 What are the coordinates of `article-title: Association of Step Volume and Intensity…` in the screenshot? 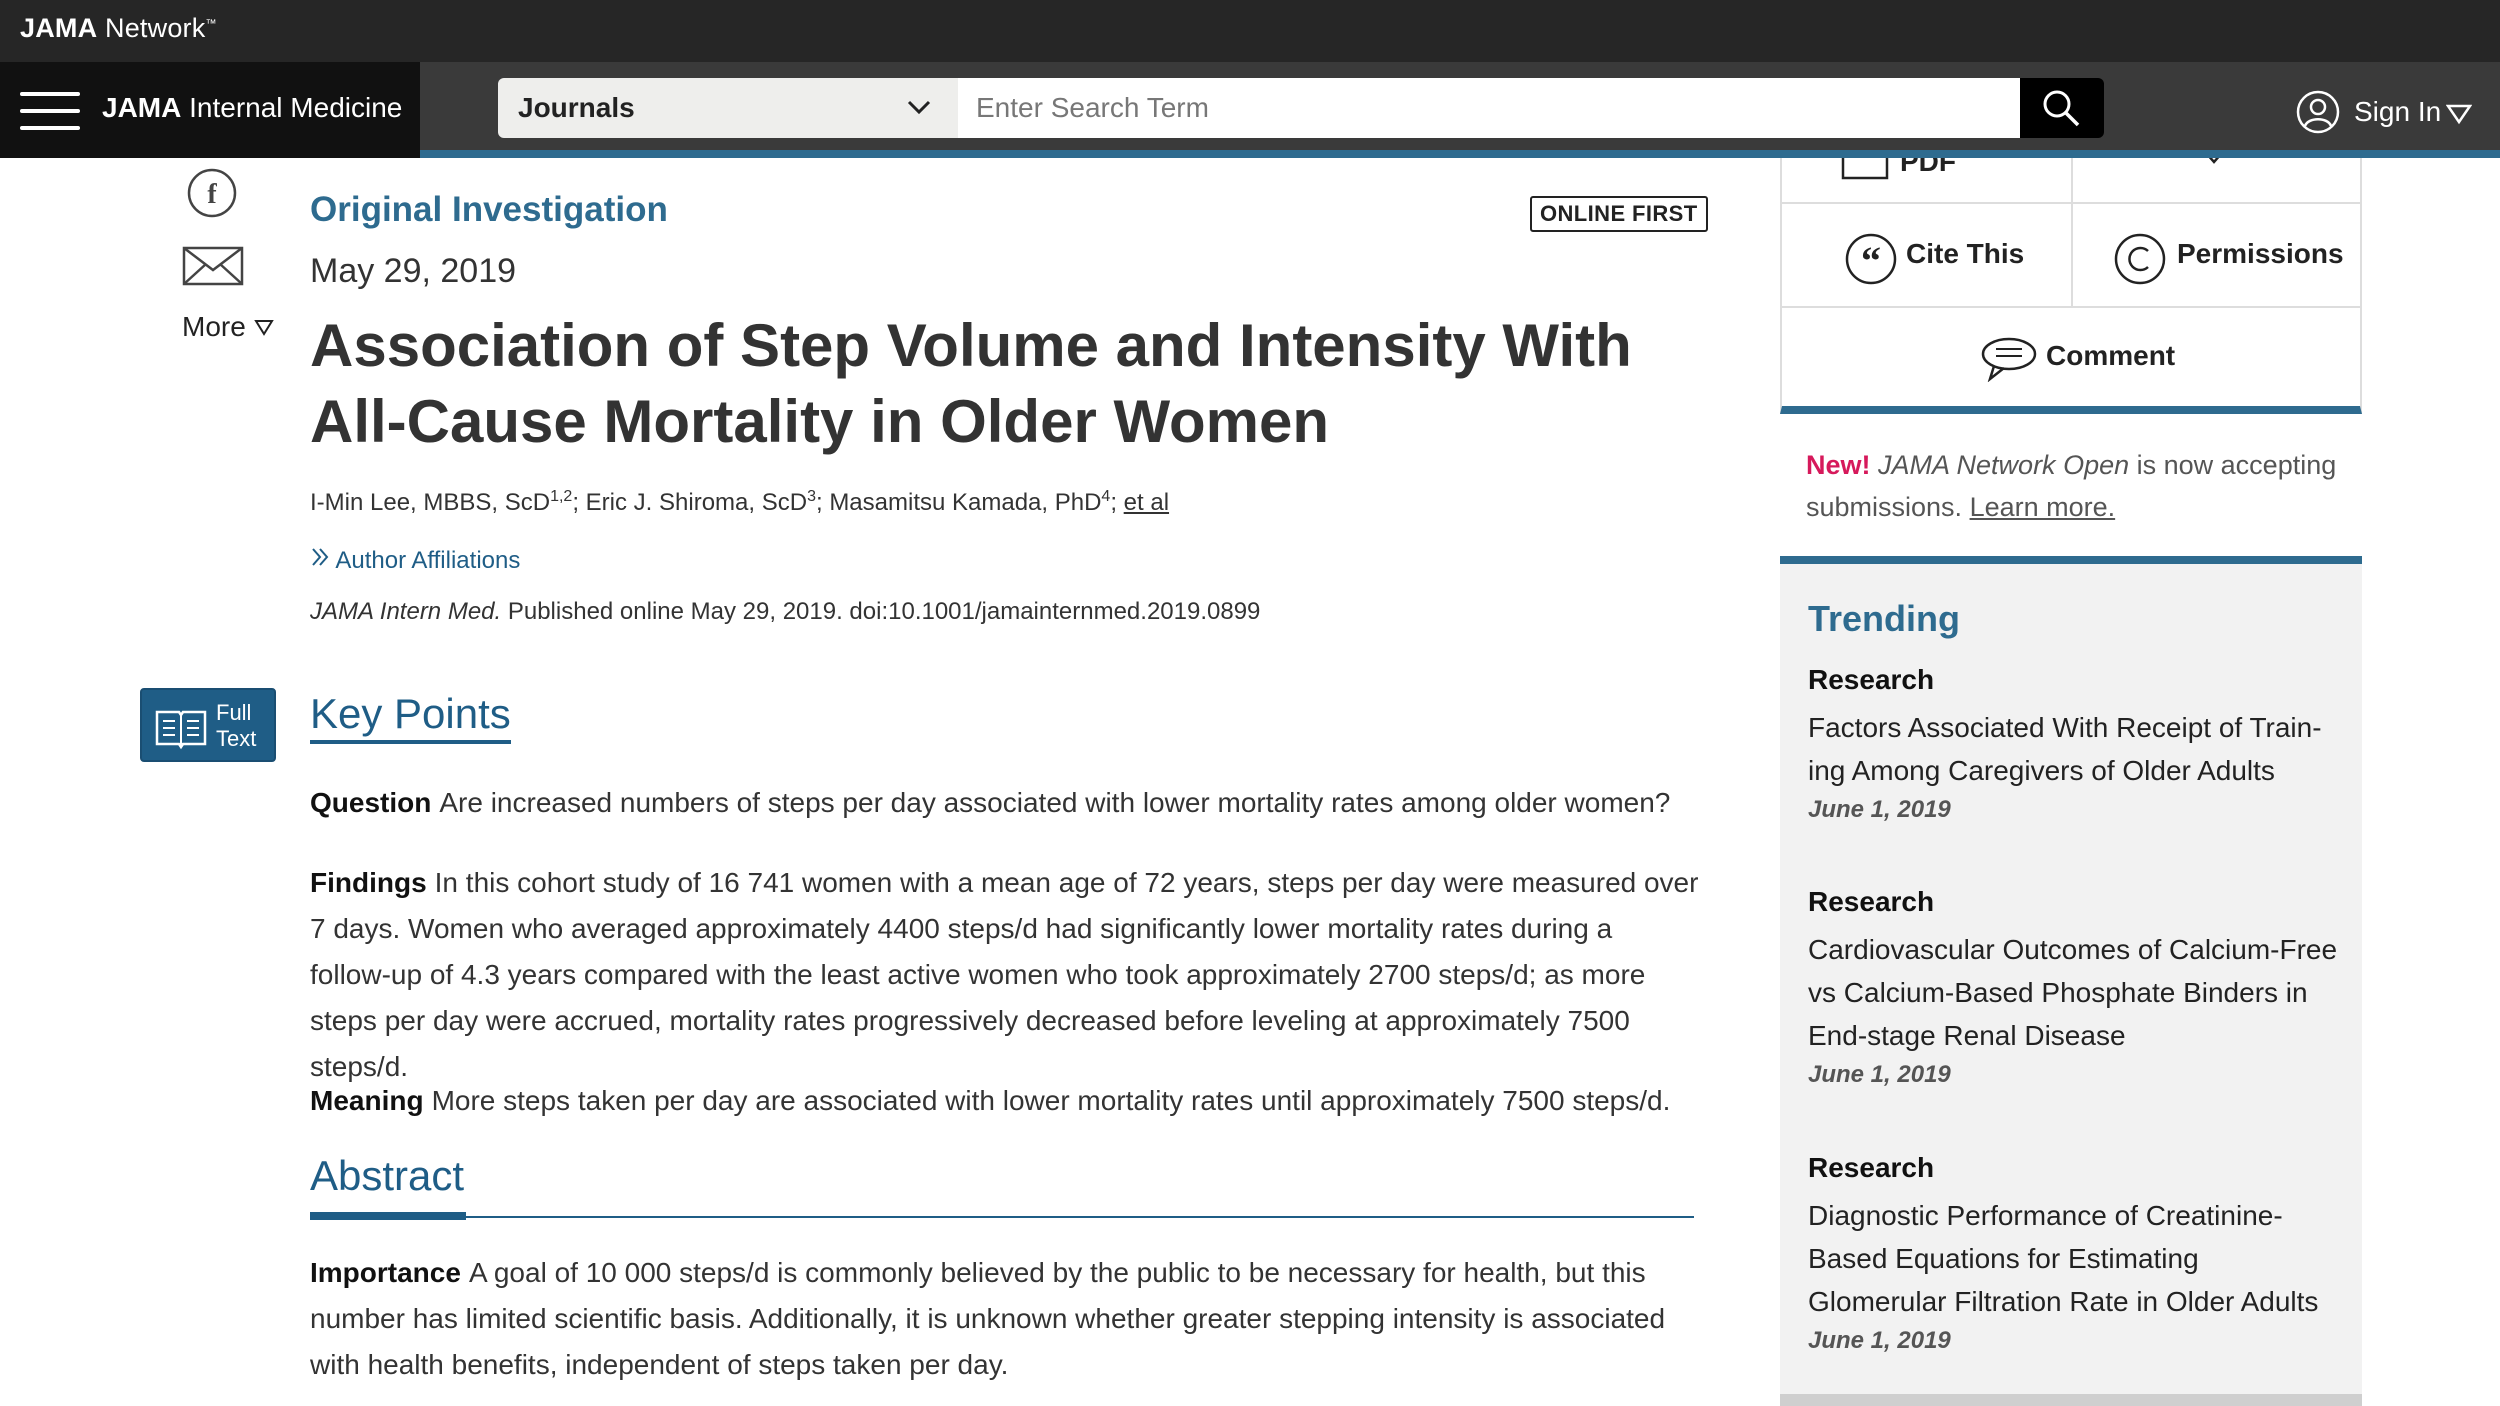 It's located at (971, 383).